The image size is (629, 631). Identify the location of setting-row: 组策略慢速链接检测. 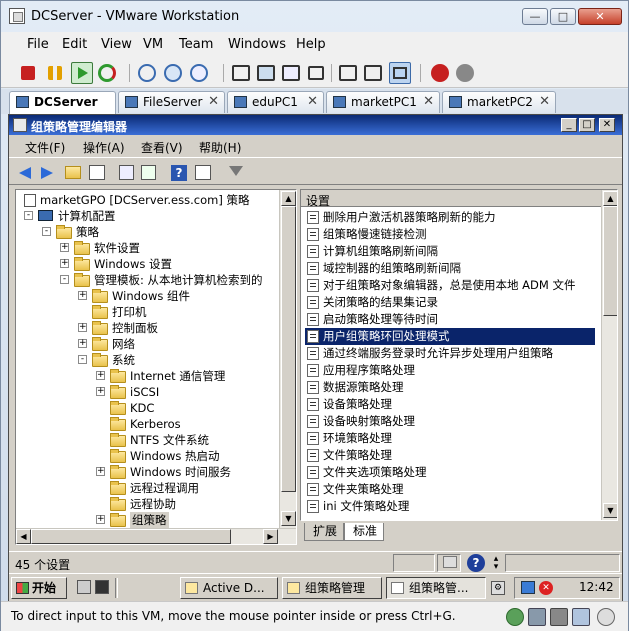
(450, 234).